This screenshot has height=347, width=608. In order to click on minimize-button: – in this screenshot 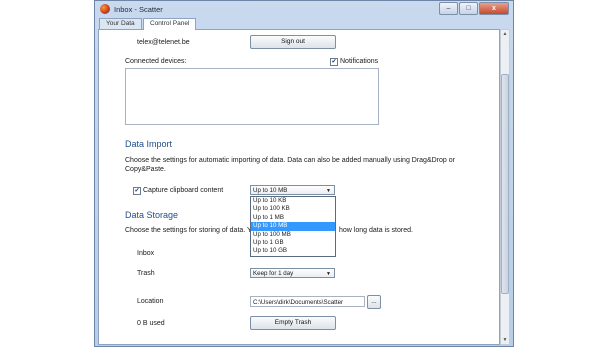, I will do `click(448, 8)`.